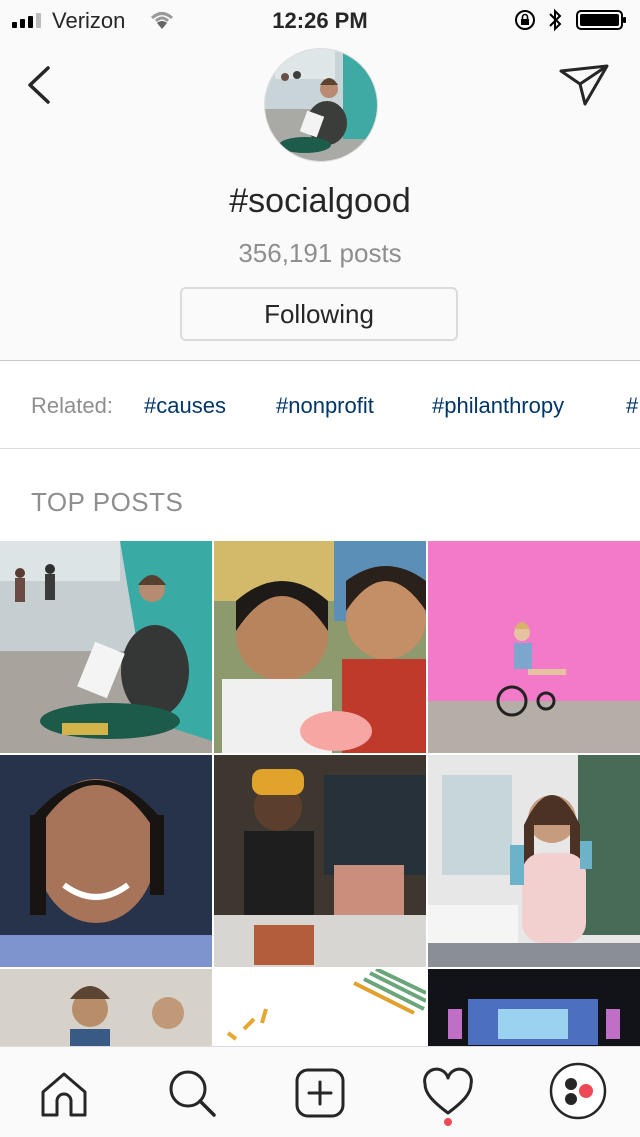 The width and height of the screenshot is (640, 1137). I want to click on related-tag-philanthropy: #philanthropy, so click(498, 406).